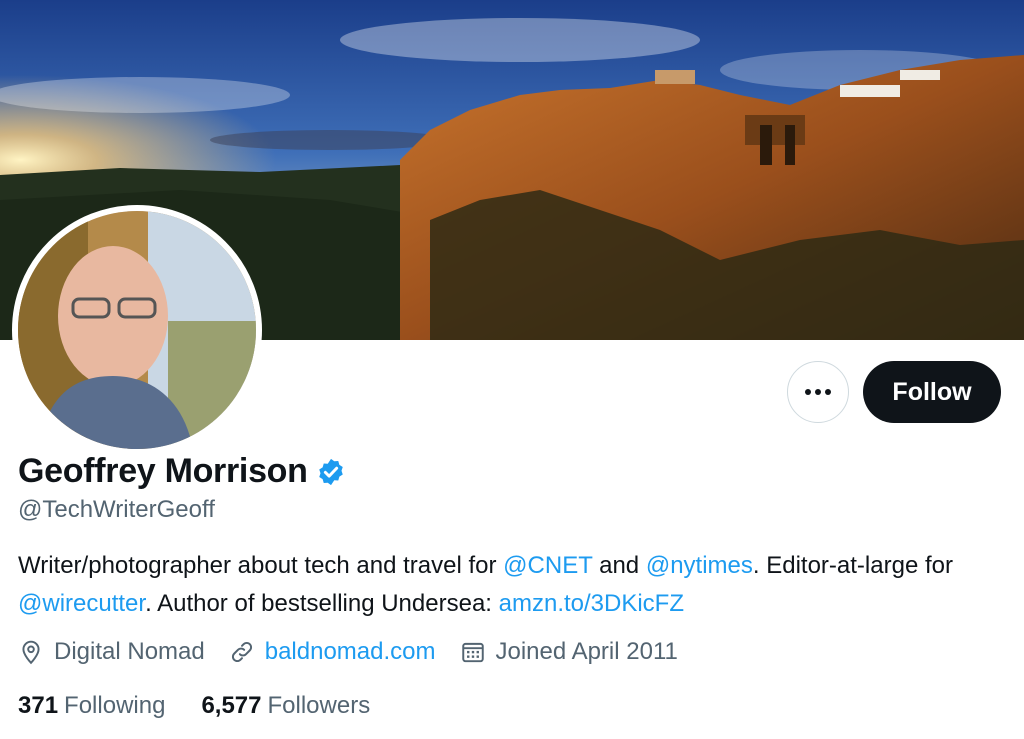 This screenshot has height=739, width=1024. What do you see at coordinates (231, 705) in the screenshot?
I see `followers-count: 6,577` at bounding box center [231, 705].